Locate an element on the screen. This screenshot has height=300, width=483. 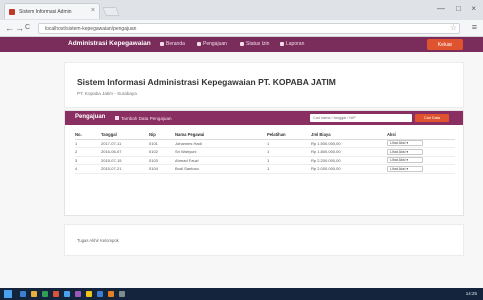
cell-biaya: Rp 2.000.000,00 is located at coordinates (349, 169).